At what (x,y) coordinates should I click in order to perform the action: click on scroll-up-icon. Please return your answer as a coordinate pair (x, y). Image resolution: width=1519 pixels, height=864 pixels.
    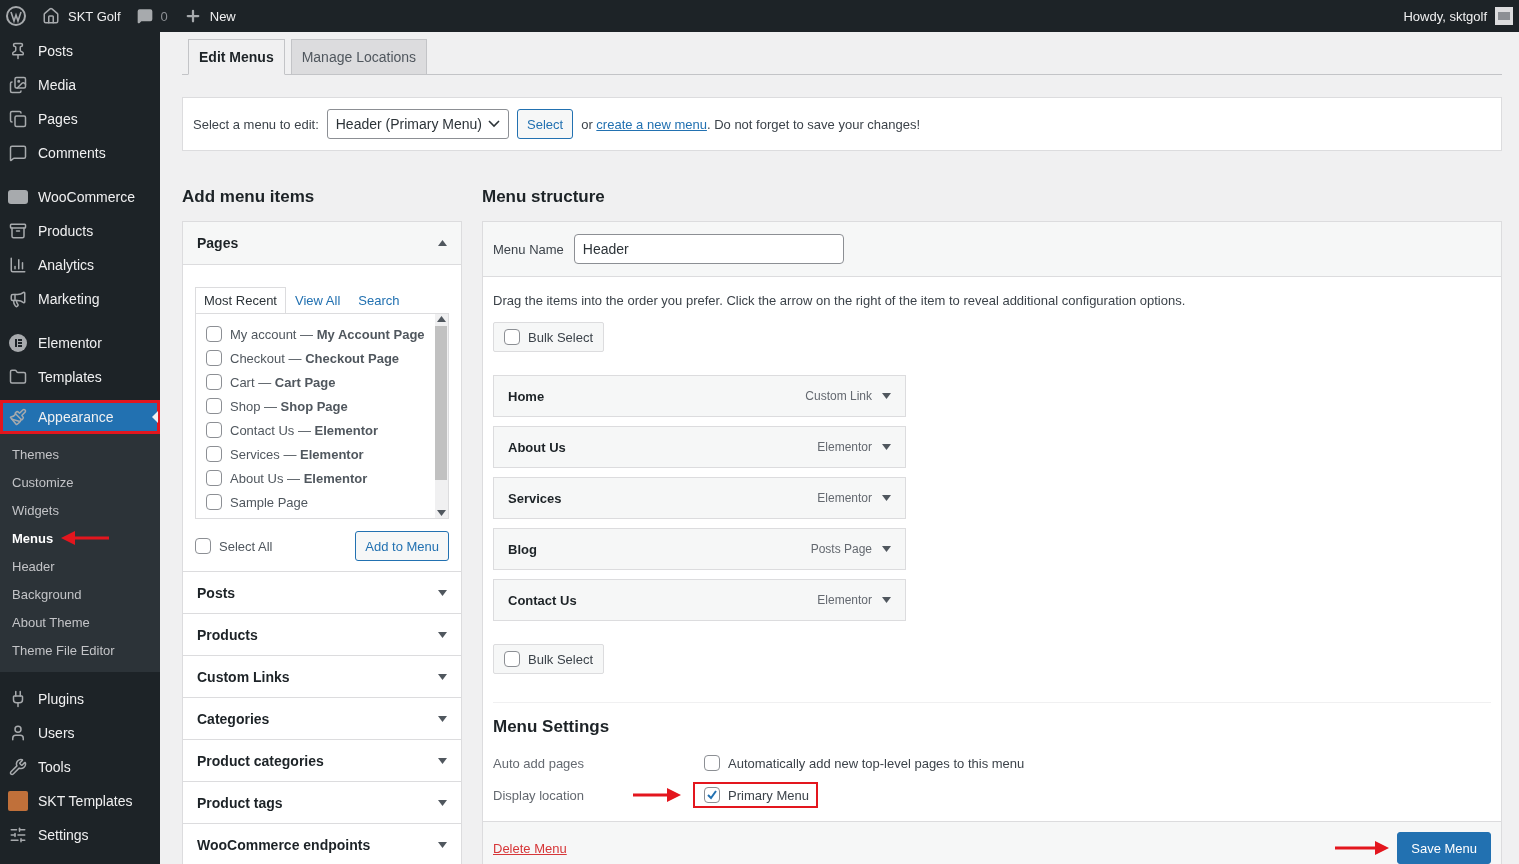
    Looking at the image, I should click on (441, 319).